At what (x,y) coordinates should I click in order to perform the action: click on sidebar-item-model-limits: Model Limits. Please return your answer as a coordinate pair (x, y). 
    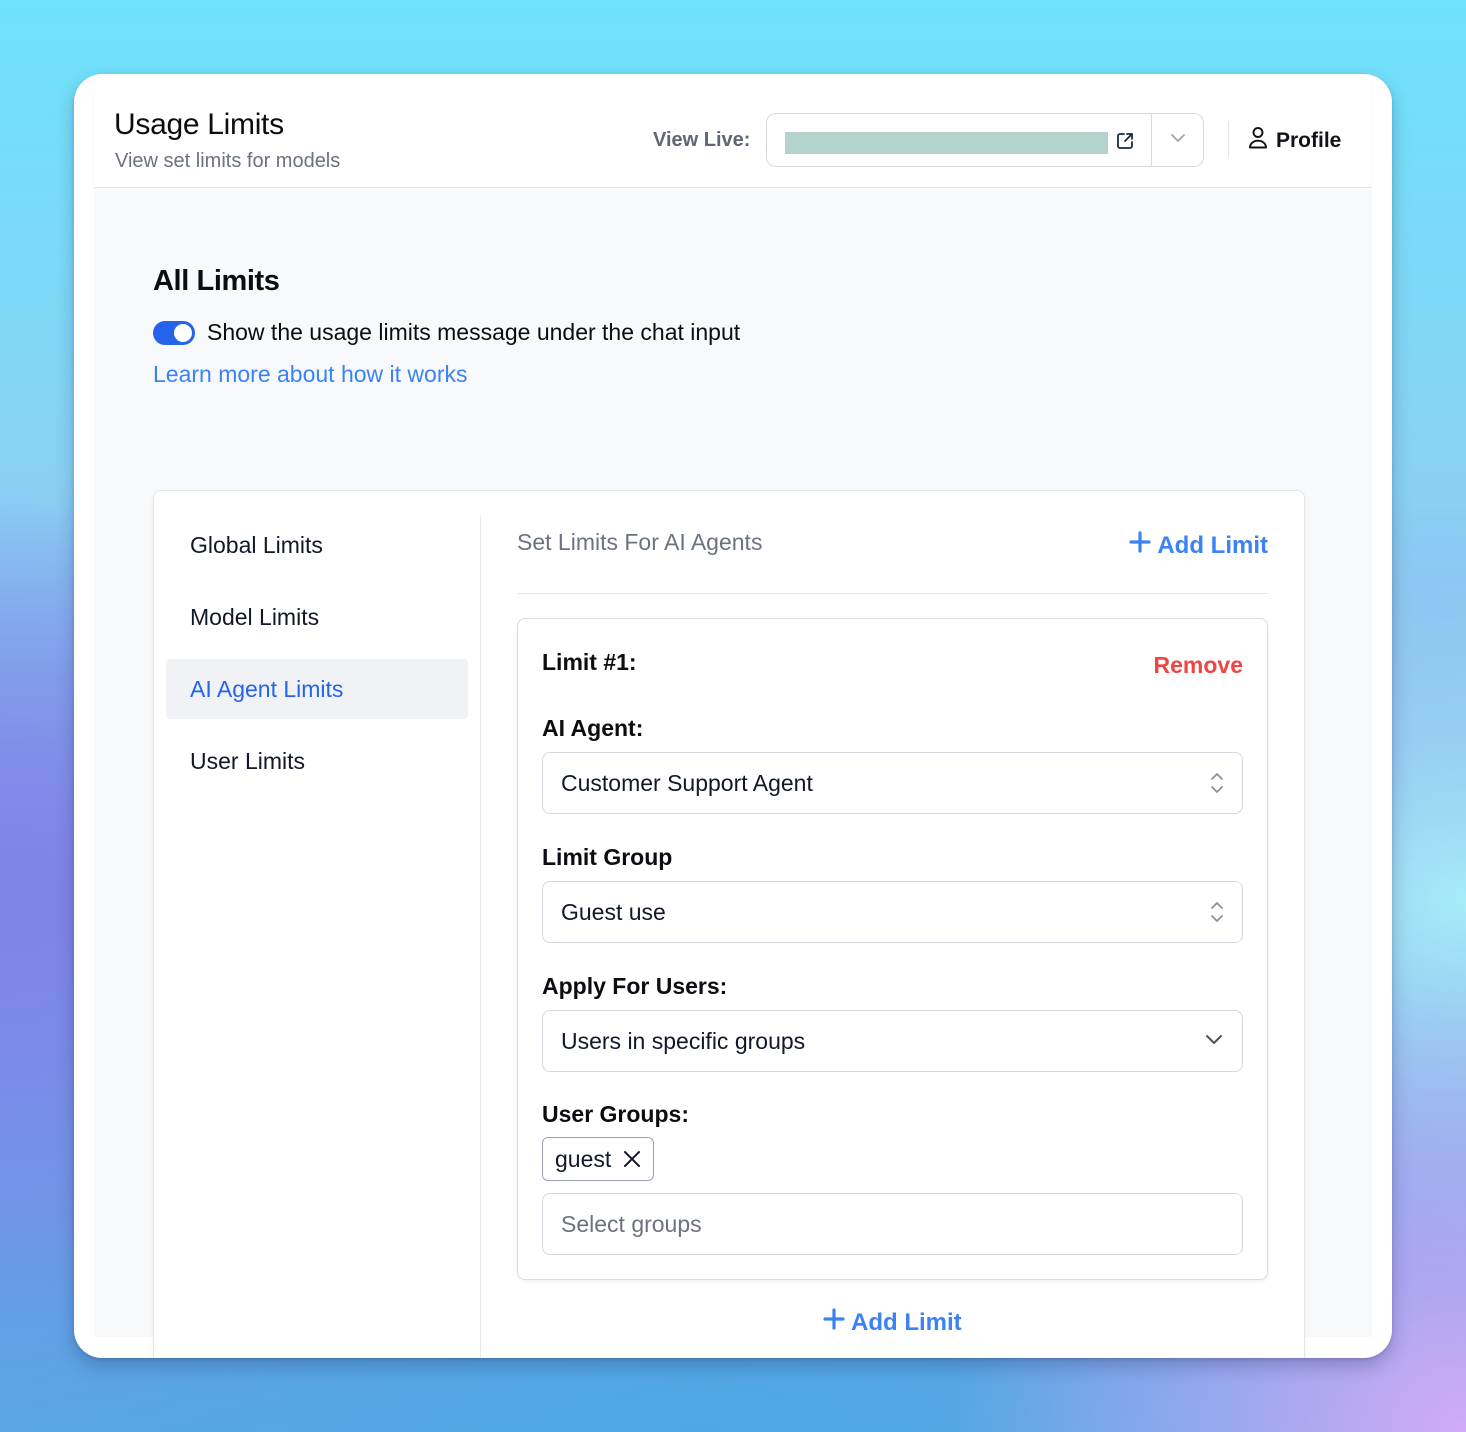
    Looking at the image, I should click on (317, 617).